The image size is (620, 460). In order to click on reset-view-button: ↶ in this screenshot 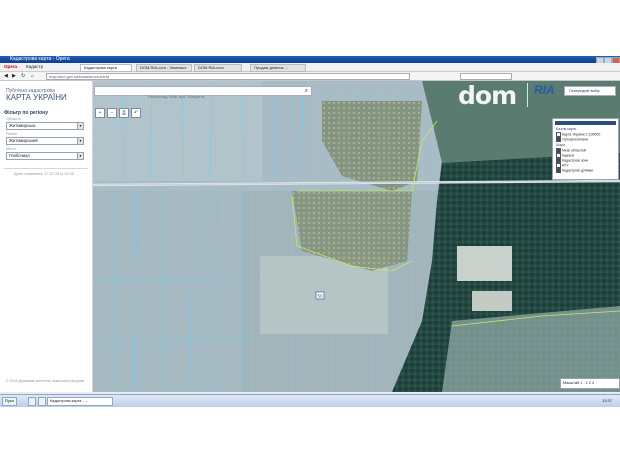, I will do `click(136, 113)`.